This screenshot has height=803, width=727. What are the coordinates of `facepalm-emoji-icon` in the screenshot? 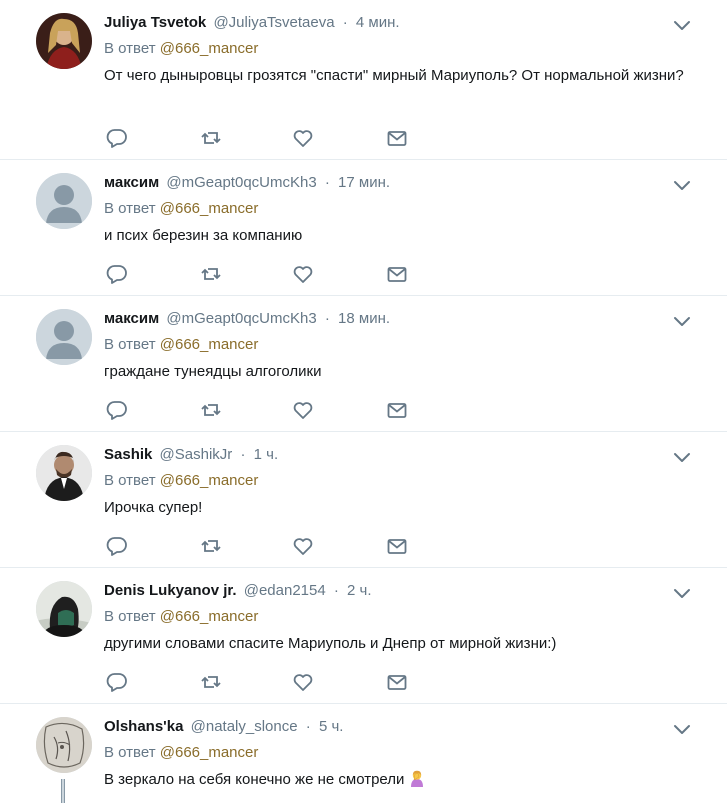 It's located at (417, 778).